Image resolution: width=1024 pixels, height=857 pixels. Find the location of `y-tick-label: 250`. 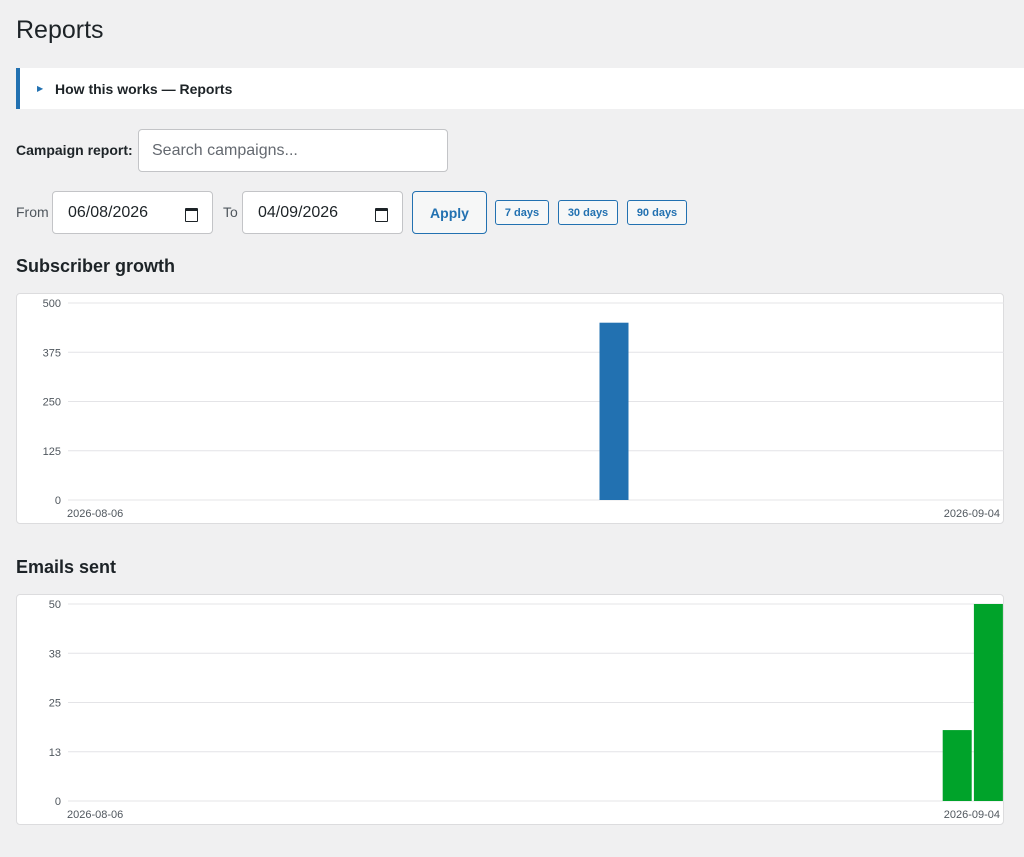

y-tick-label: 250 is located at coordinates (52, 403).